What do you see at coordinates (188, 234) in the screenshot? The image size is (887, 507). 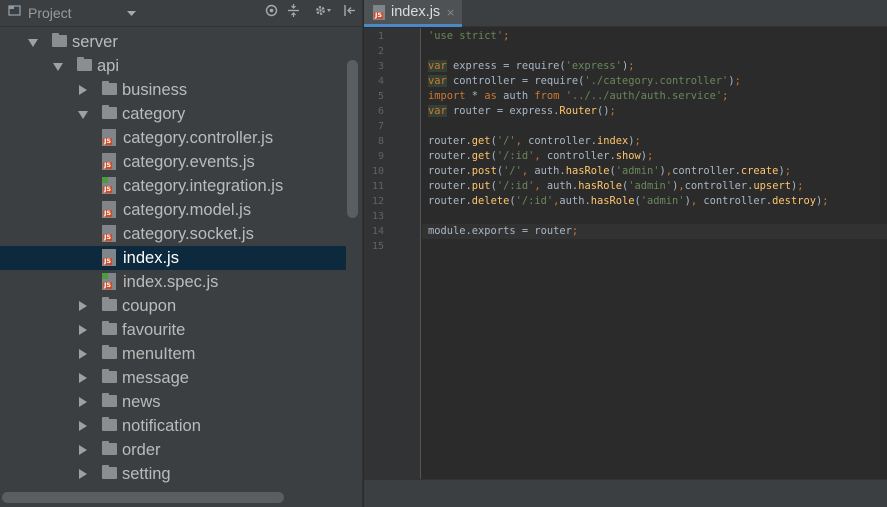 I see `tree-item-label: category.socket.js` at bounding box center [188, 234].